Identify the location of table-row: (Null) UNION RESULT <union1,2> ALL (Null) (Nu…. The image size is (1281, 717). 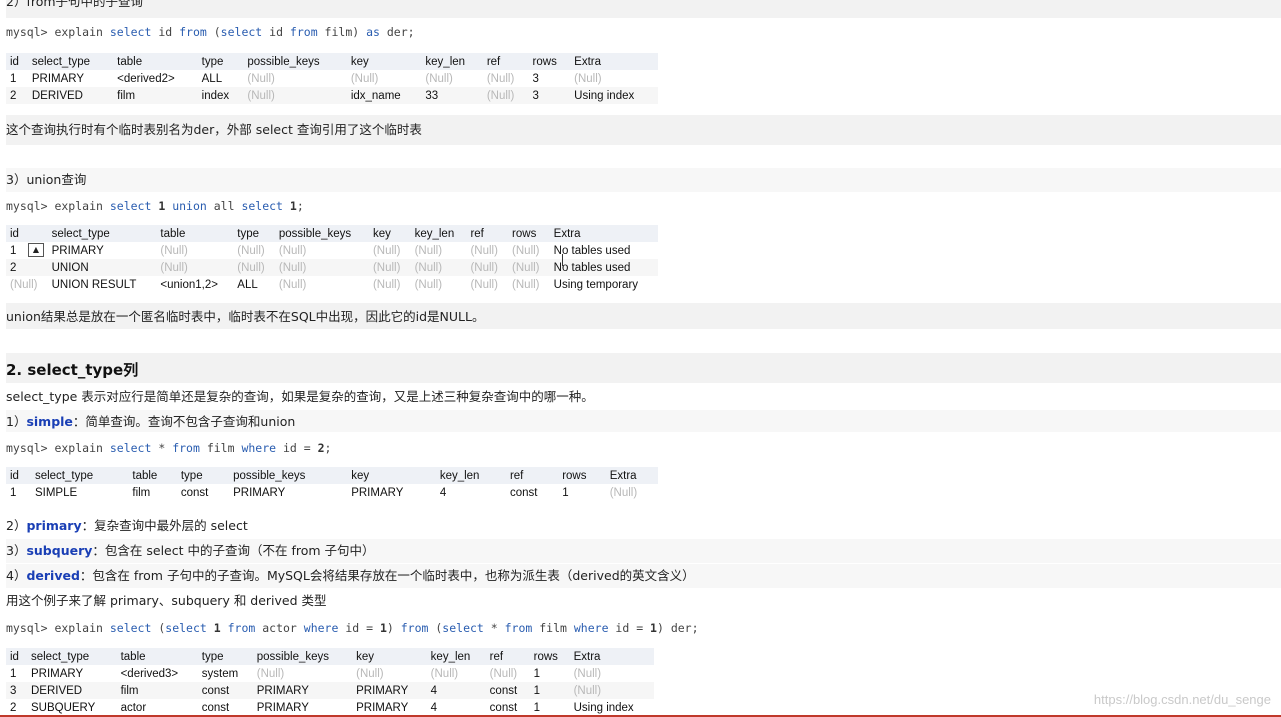
(332, 284).